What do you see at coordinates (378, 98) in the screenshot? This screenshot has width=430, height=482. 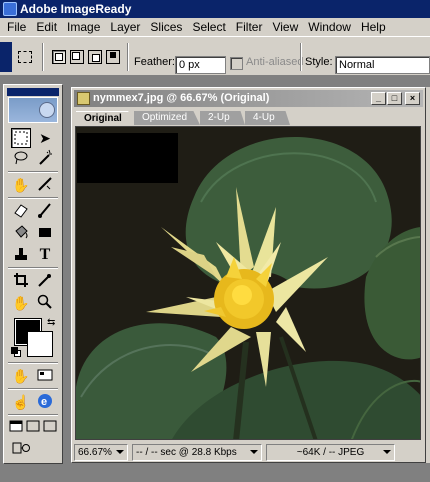 I see `minimize-button: _` at bounding box center [378, 98].